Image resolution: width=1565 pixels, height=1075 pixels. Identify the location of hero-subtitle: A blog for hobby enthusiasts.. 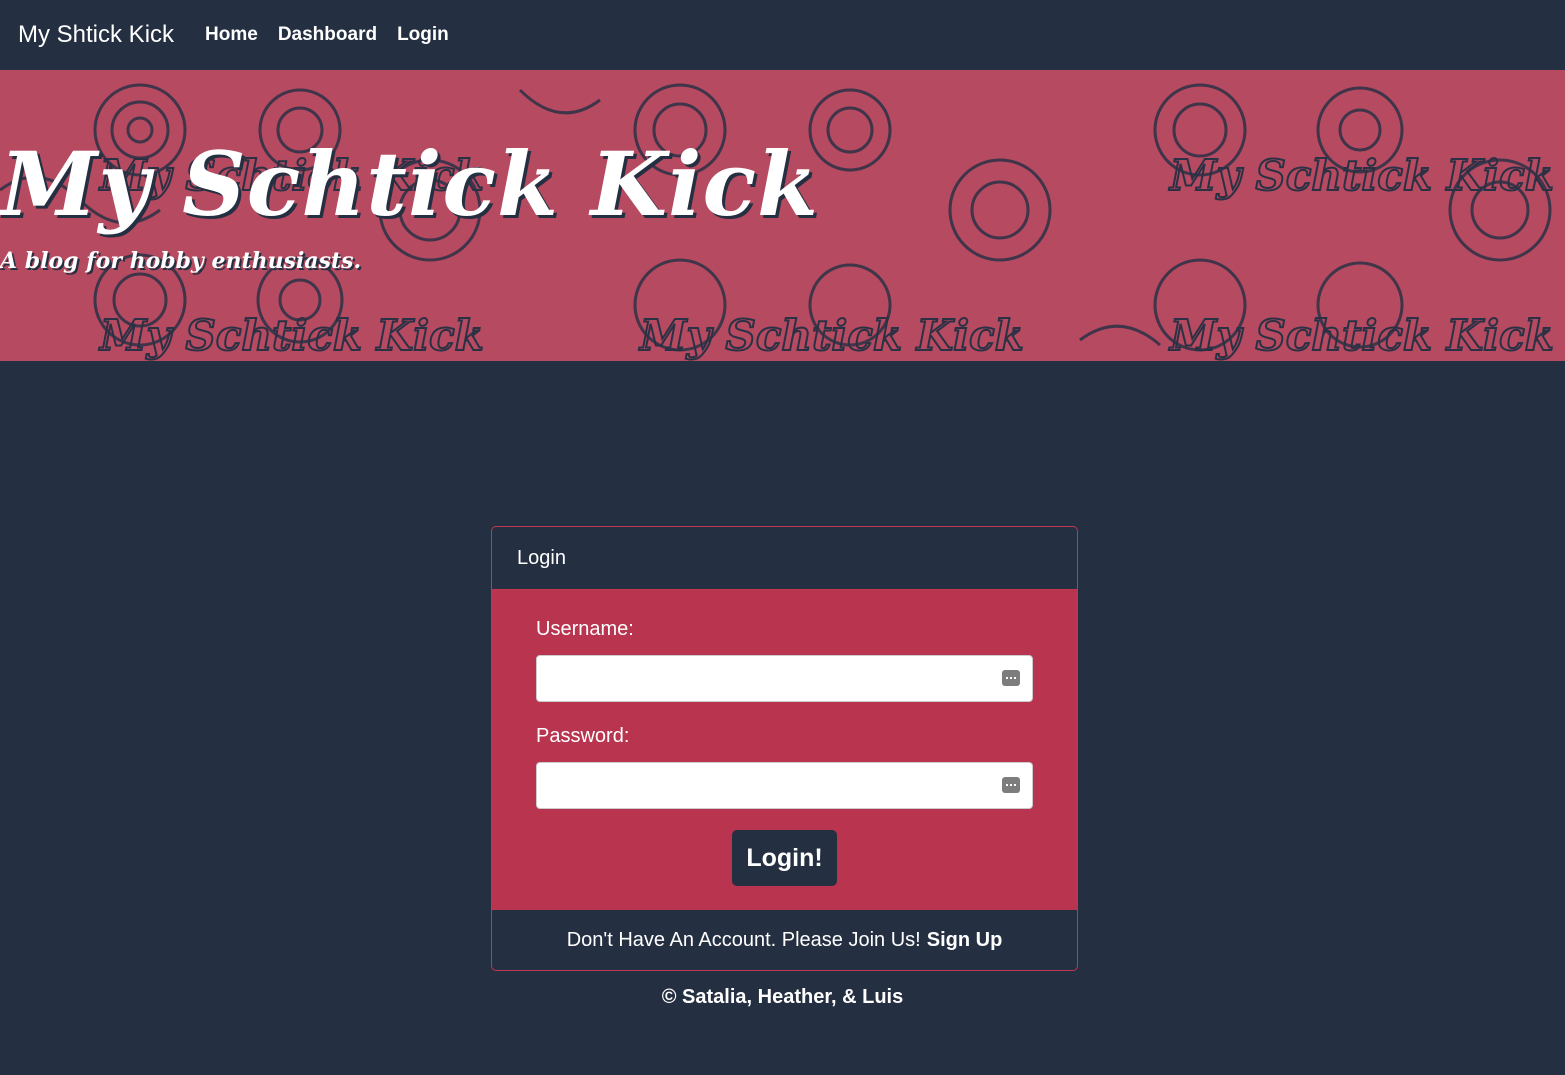
(181, 261).